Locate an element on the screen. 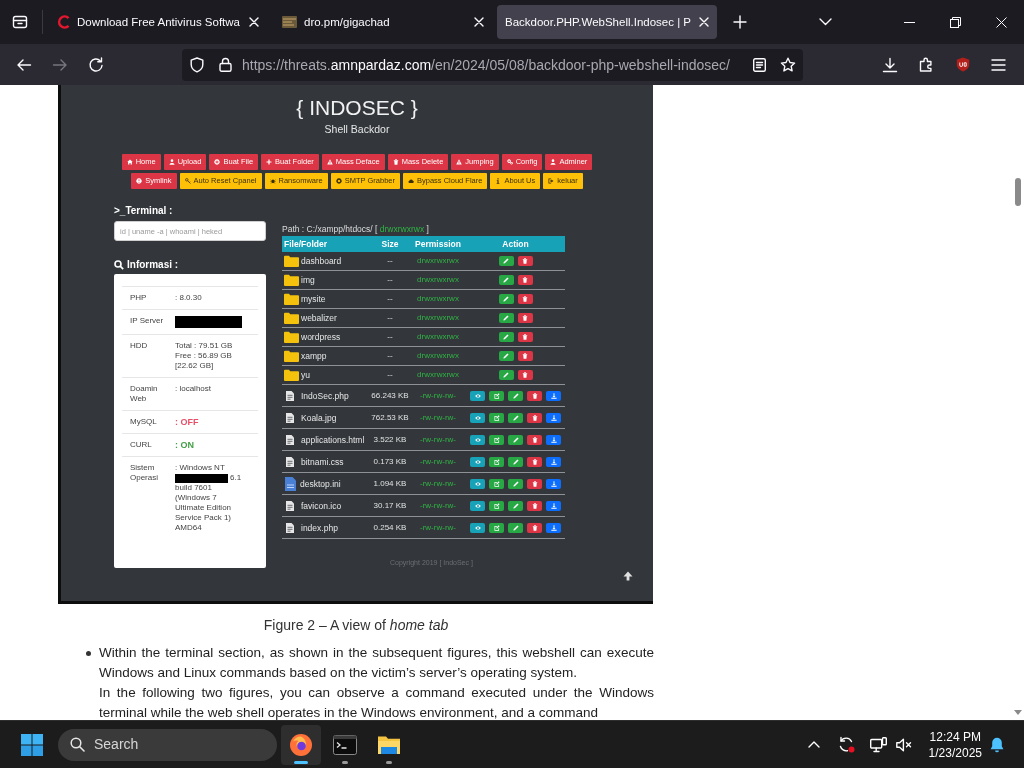 The width and height of the screenshot is (1024, 768). download-icon is located at coordinates (890, 64).